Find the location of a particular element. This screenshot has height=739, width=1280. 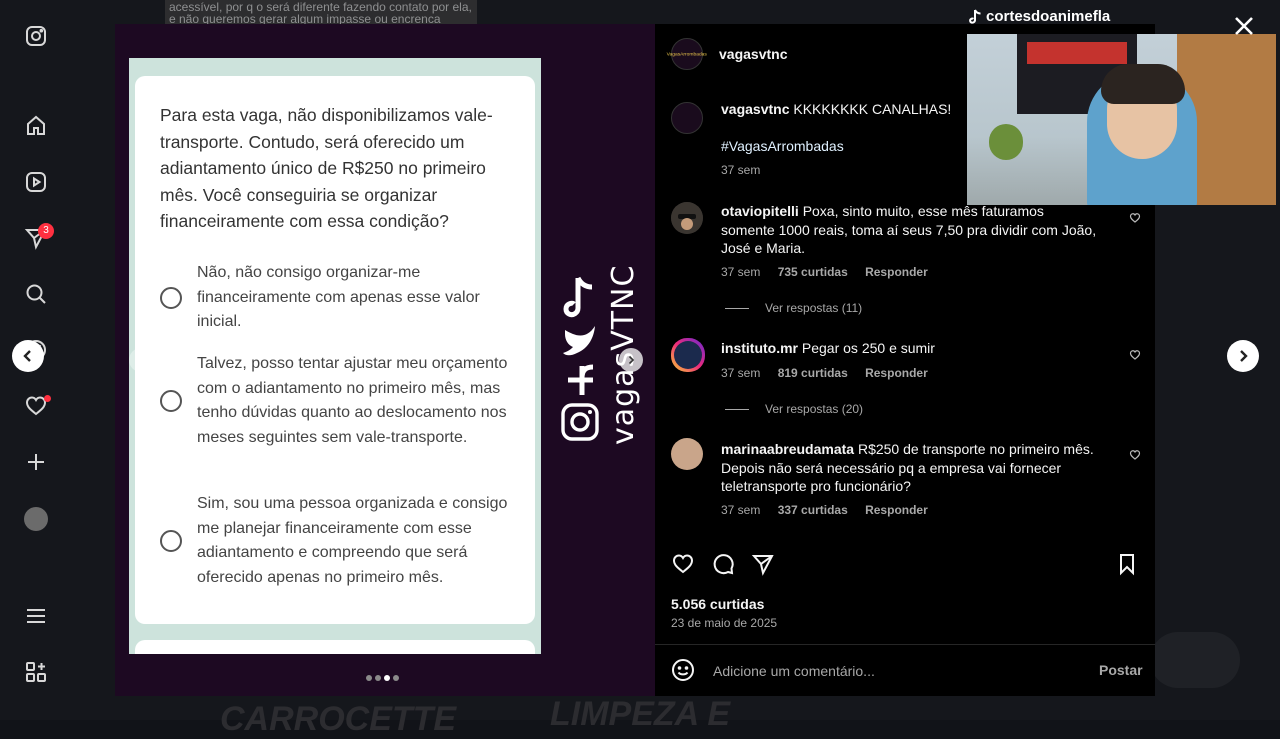

tiktok-handle: cortesdoanimefla is located at coordinates (1048, 16).